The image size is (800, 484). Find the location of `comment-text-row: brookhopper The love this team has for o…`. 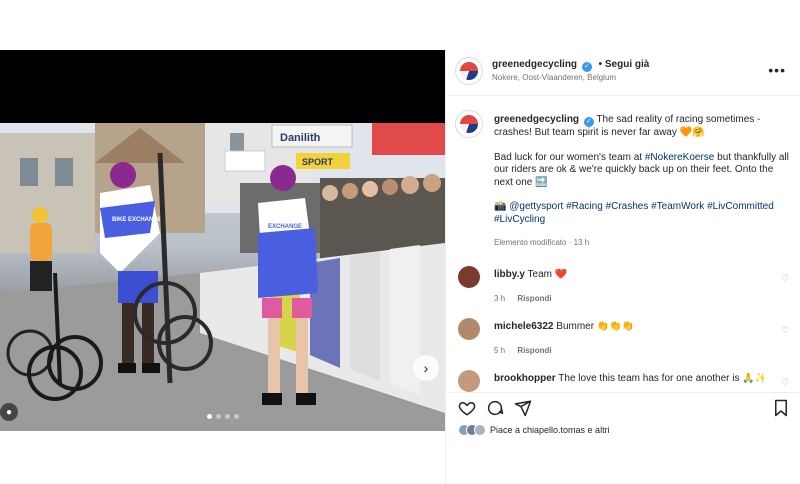

comment-text-row: brookhopper The love this team has for o… is located at coordinates (629, 378).